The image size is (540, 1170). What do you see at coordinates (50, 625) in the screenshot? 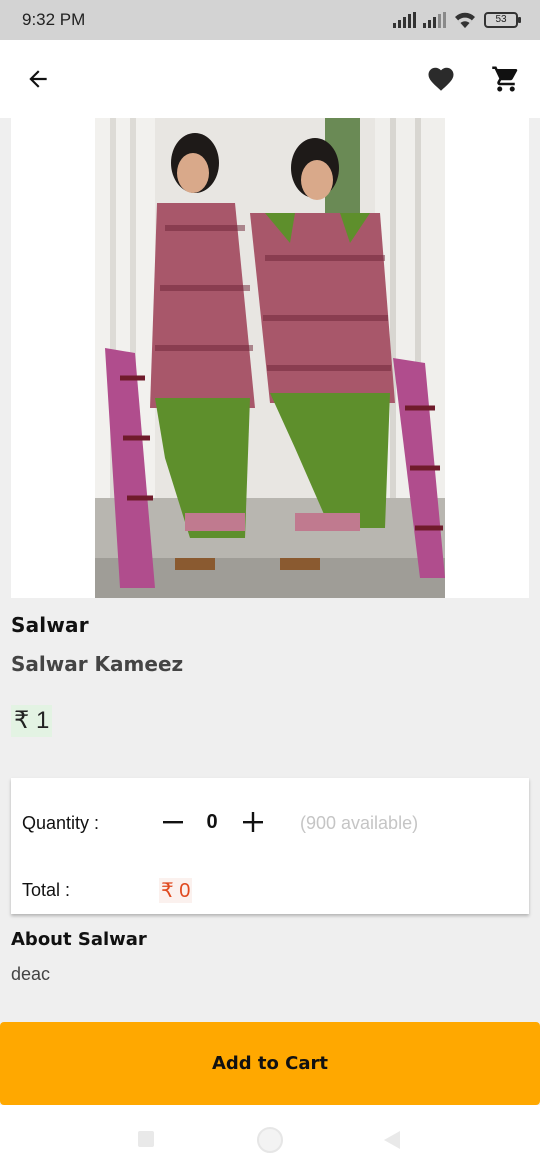
I see `product-name: Salwar` at bounding box center [50, 625].